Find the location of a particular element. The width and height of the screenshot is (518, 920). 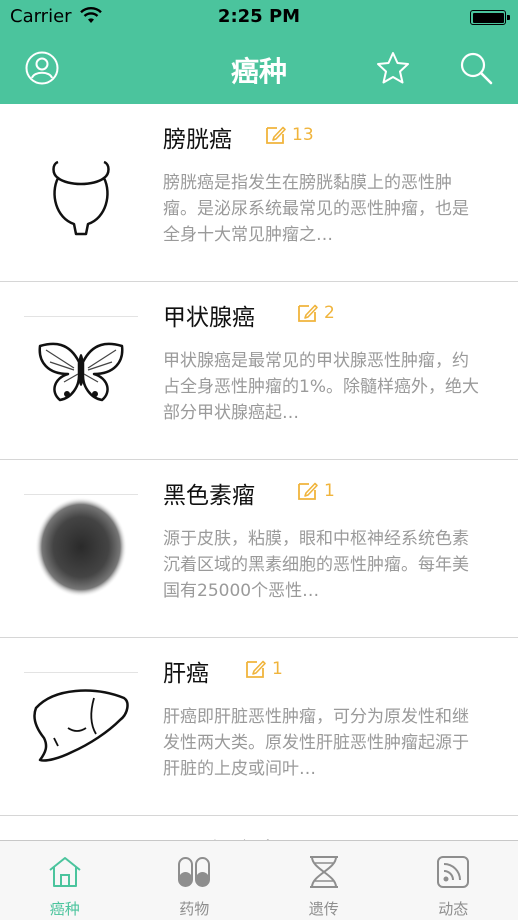

pills-icon is located at coordinates (194, 872).